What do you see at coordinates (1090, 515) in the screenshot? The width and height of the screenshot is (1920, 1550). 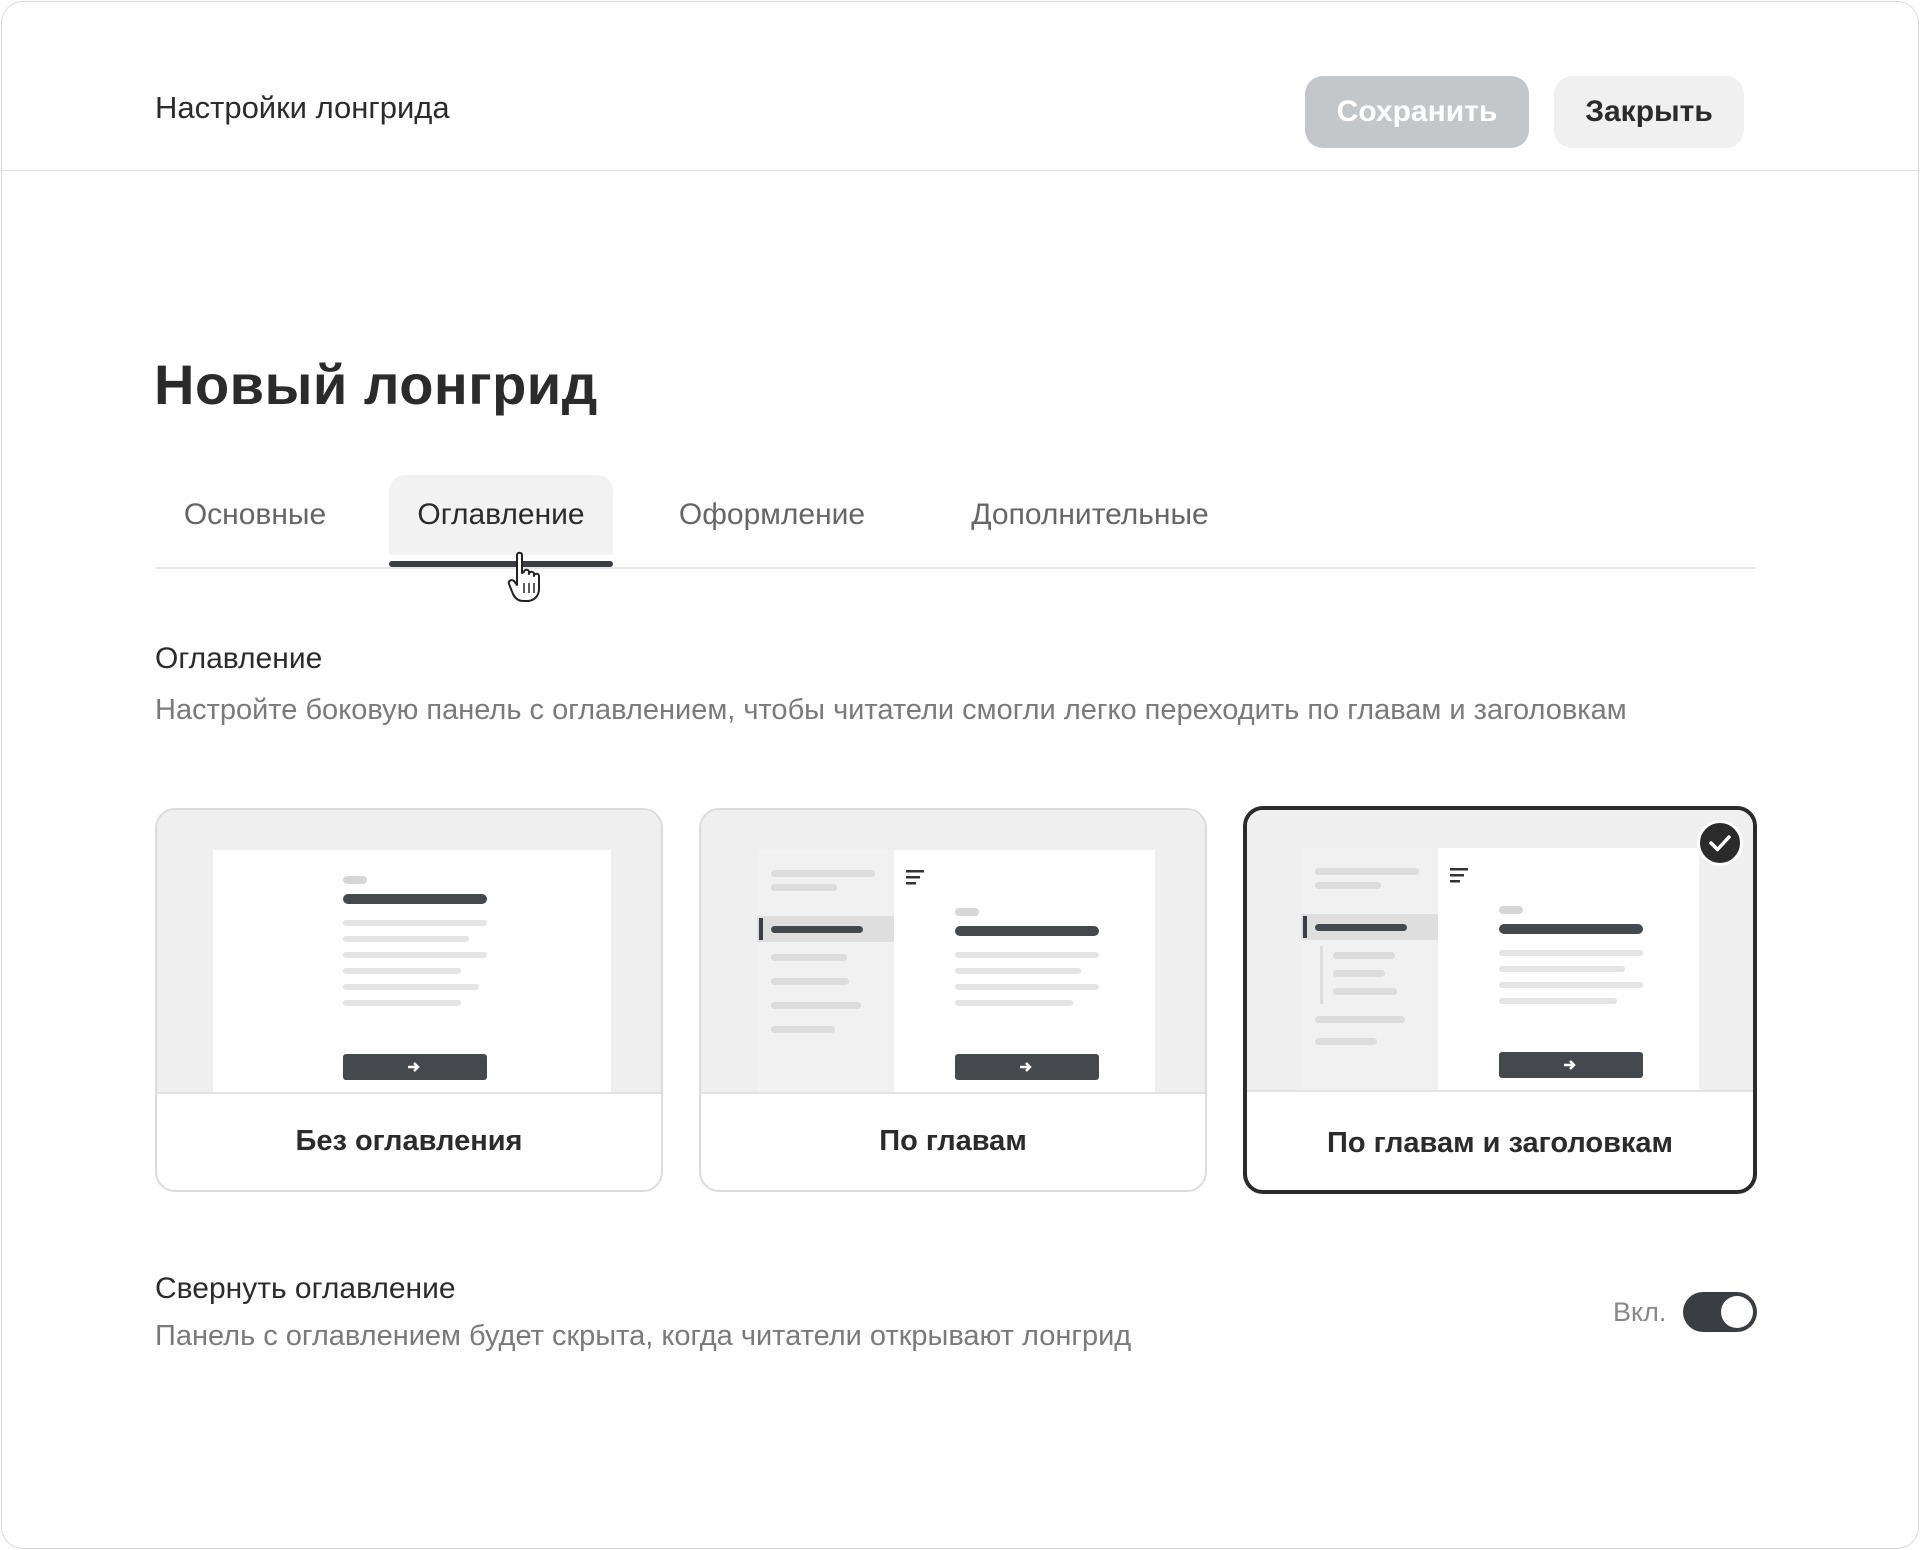 I see `tab-additional: Дополнительные` at bounding box center [1090, 515].